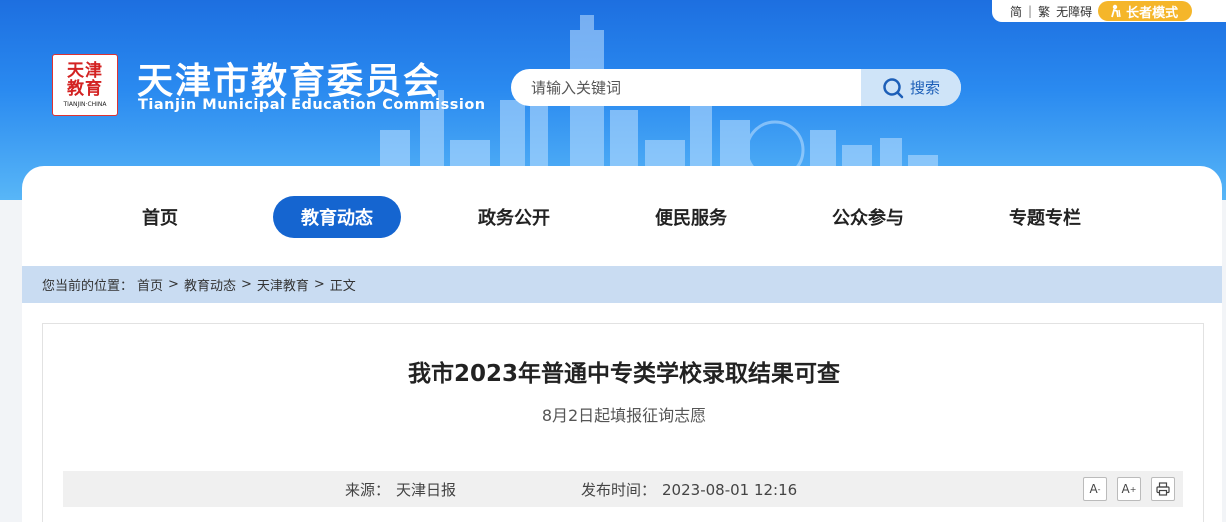  Describe the element at coordinates (1133, 489) in the screenshot. I see `font-larger-mark: +` at that location.